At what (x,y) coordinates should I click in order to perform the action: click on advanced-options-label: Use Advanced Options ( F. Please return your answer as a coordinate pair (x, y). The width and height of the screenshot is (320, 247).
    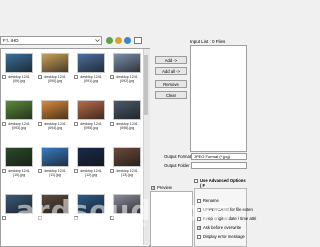
    Looking at the image, I should click on (223, 183).